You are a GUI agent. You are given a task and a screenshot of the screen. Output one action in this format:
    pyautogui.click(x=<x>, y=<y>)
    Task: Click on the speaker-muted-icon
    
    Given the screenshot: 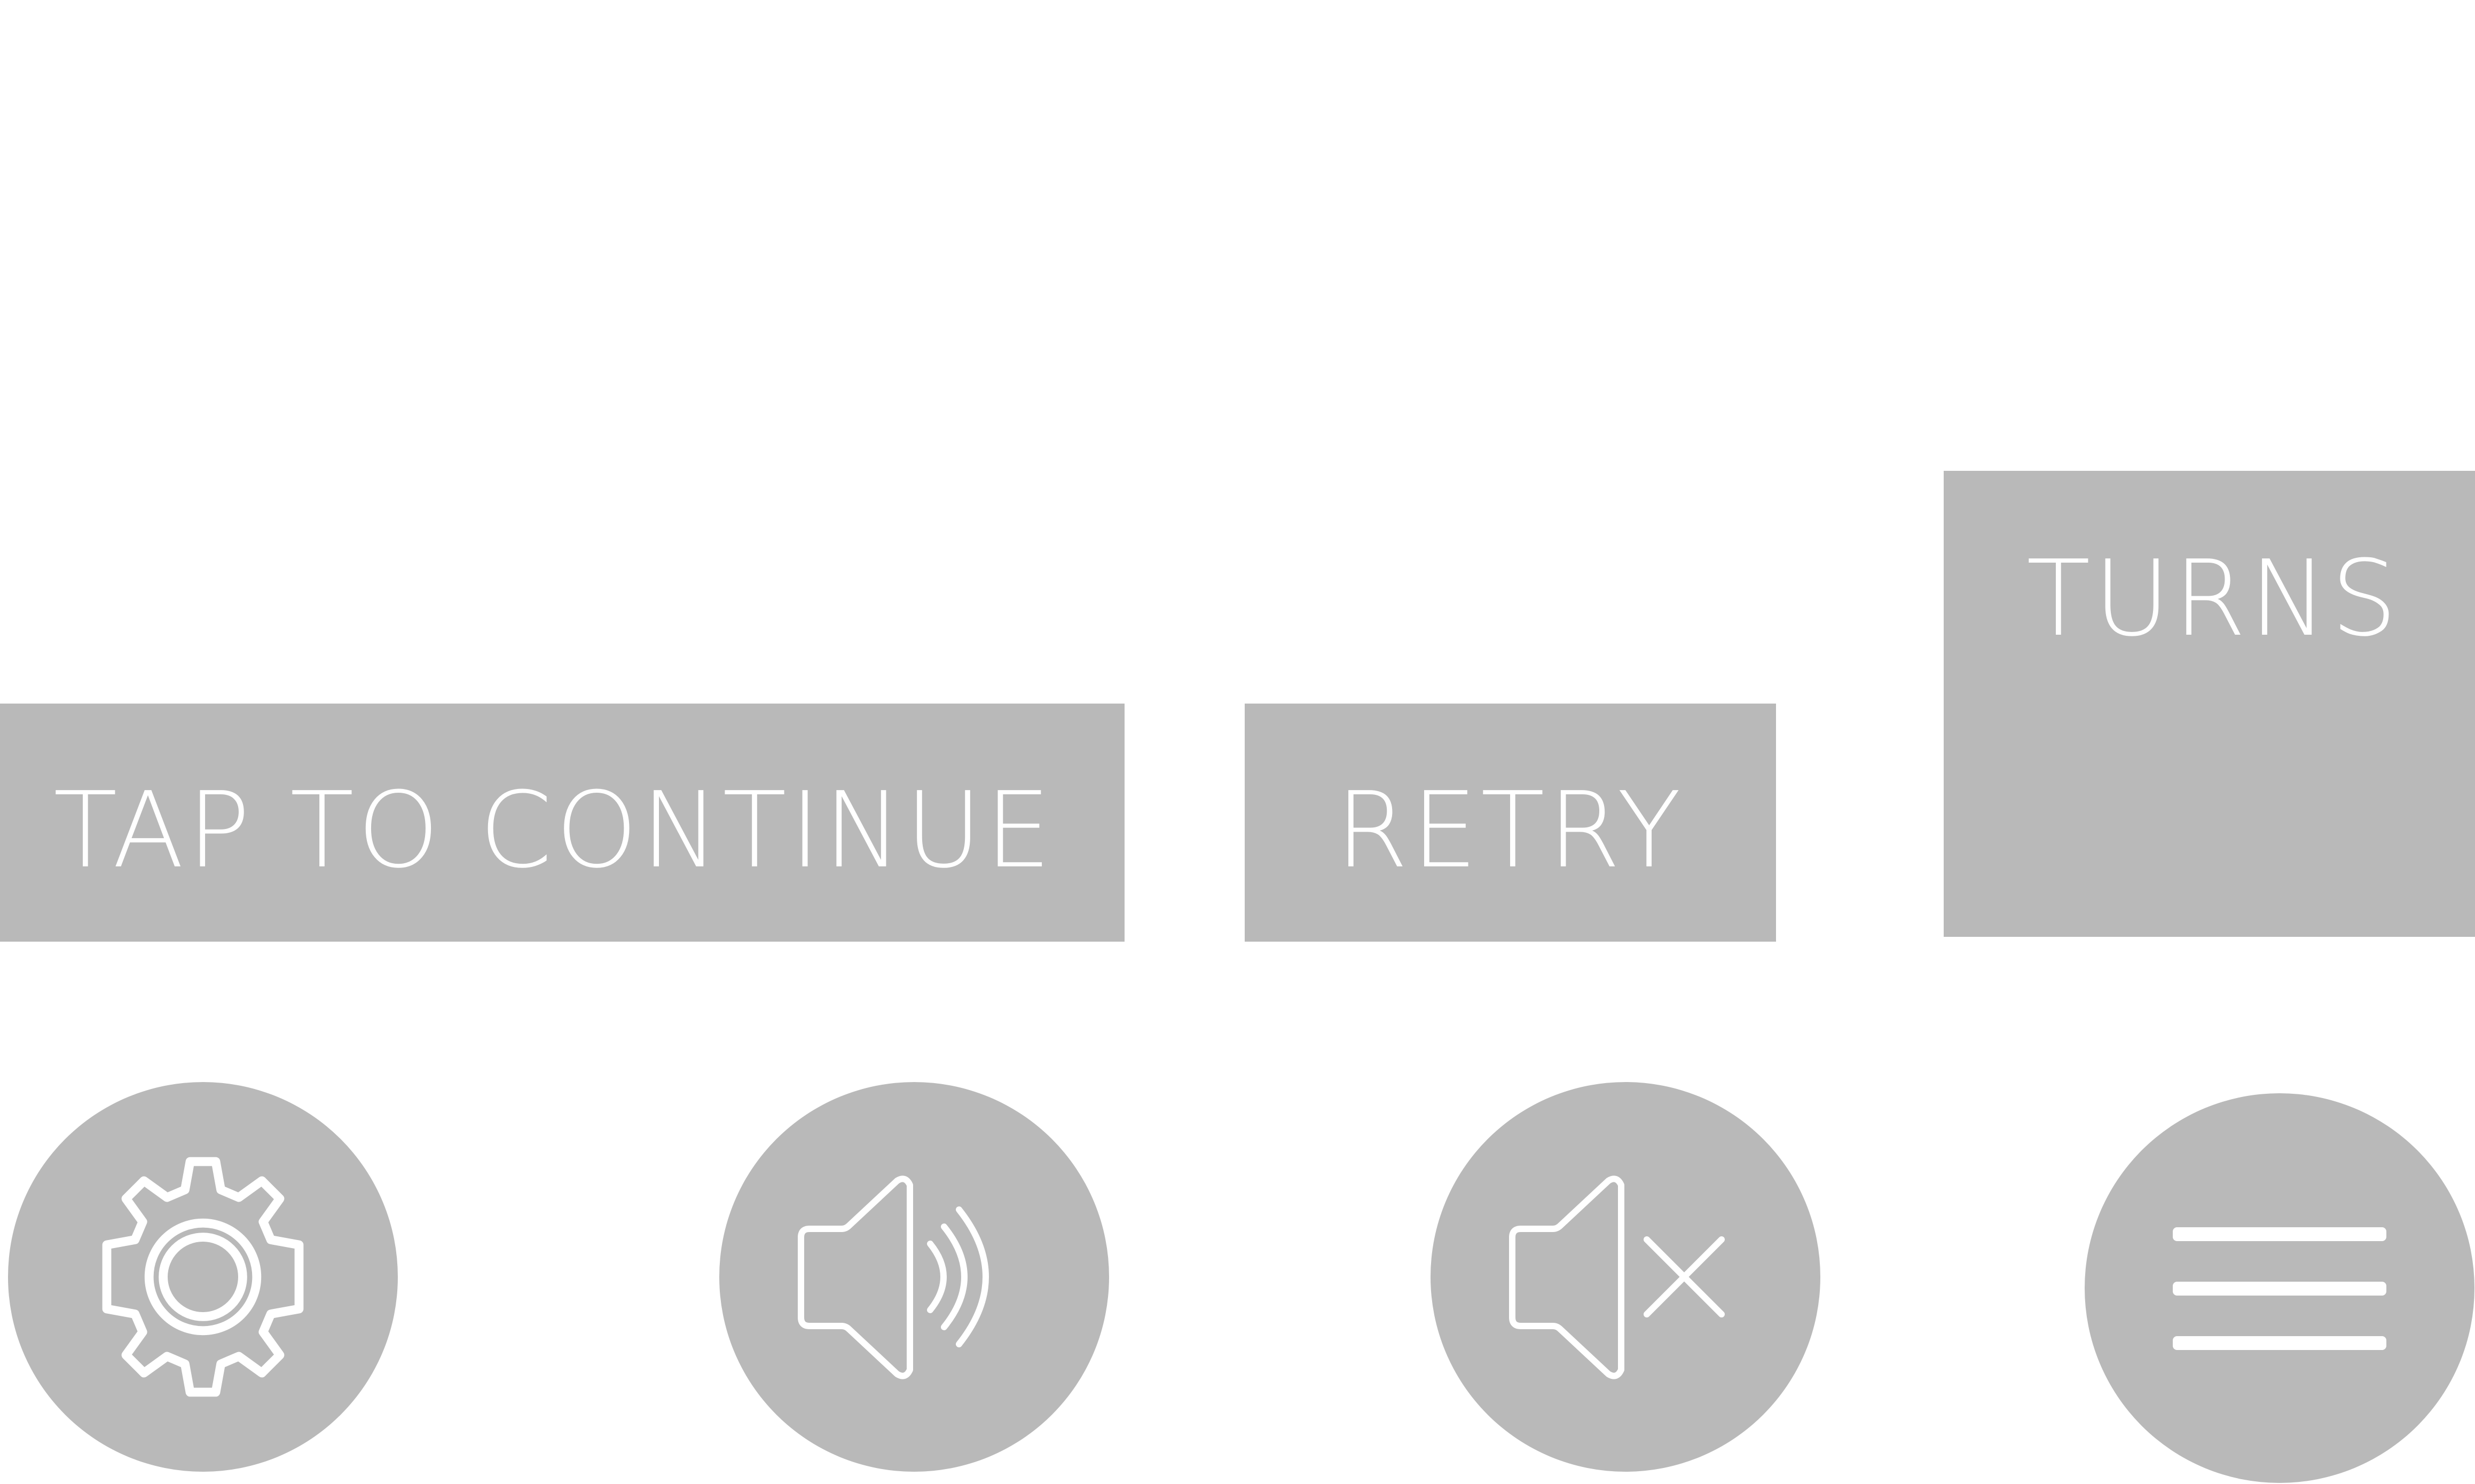 What is the action you would take?
    pyautogui.click(x=1625, y=1277)
    